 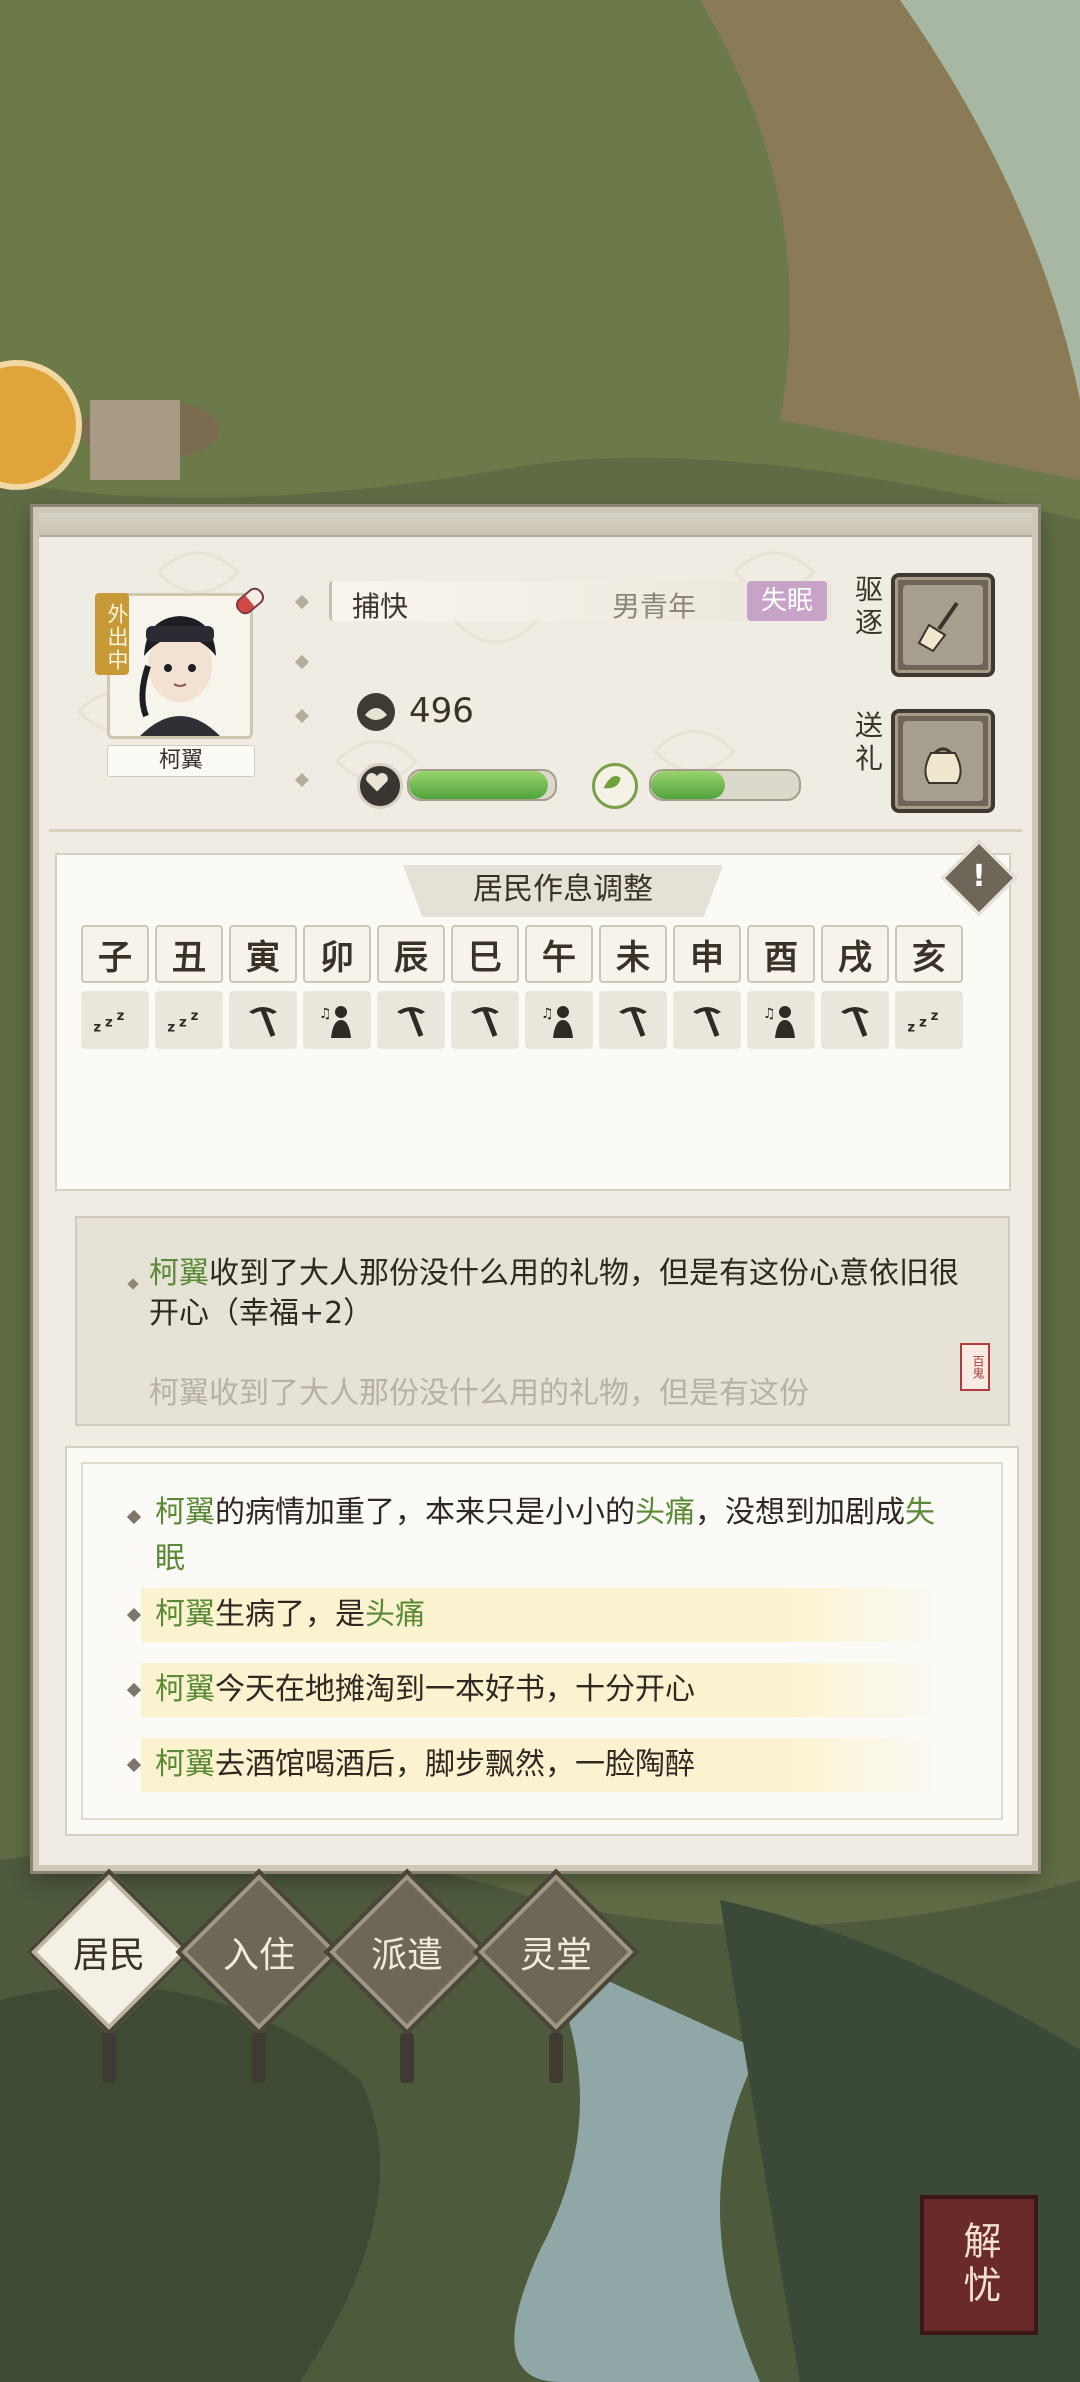 I want to click on gift-log-text: 柯翼收到了大人那份没什么用的礼物，但是有这份心意依旧很开心（幸福+2）, so click(x=559, y=1294).